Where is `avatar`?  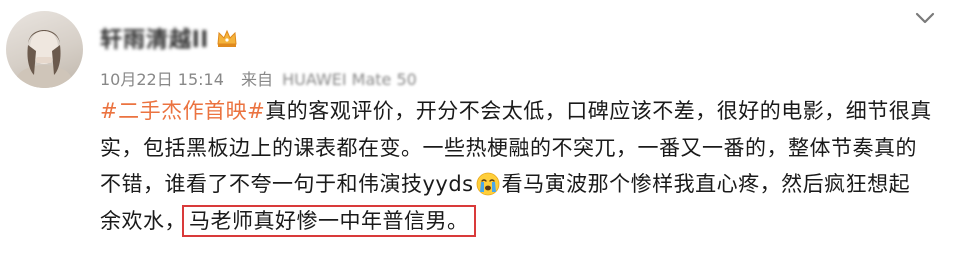 avatar is located at coordinates (44, 49).